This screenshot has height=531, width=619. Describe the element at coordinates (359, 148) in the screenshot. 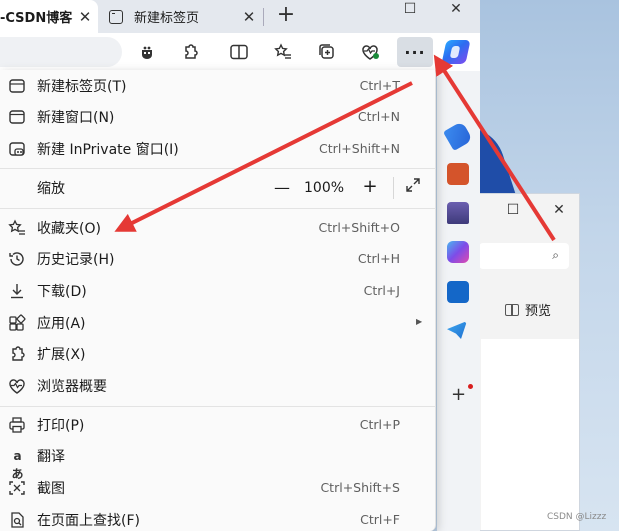

I see `menu-item-shortcut: Ctrl+Shift+N` at that location.